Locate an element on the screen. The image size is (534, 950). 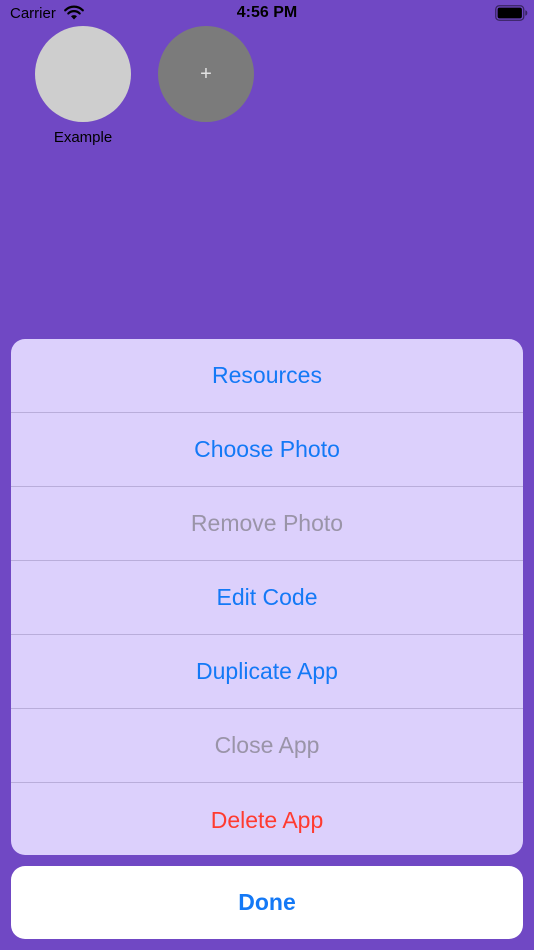
add-app-tile: + is located at coordinates (206, 74).